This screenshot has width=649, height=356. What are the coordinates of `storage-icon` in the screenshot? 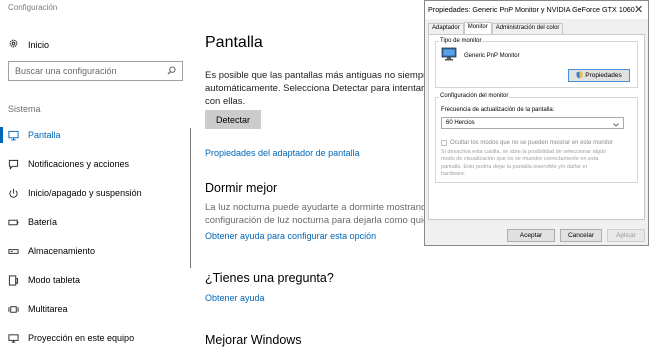 It's located at (13, 251).